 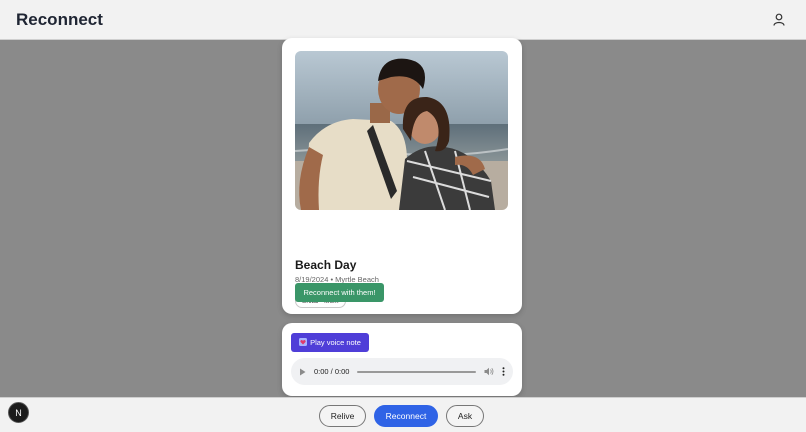 I want to click on bottom-nav: Relive Reconnect Ask, so click(x=403, y=414).